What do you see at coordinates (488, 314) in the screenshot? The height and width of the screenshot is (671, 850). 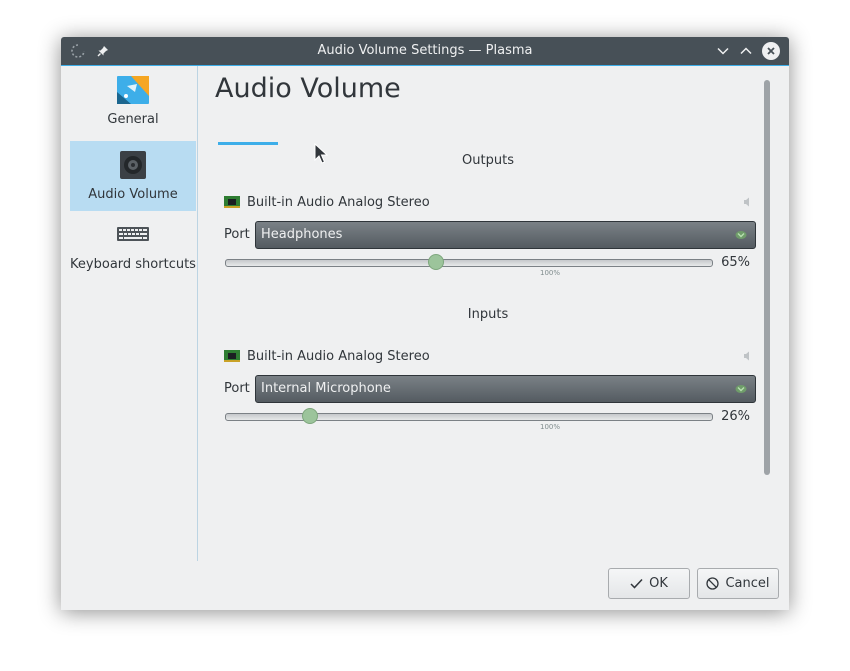 I see `inputs-section-title: Inputs` at bounding box center [488, 314].